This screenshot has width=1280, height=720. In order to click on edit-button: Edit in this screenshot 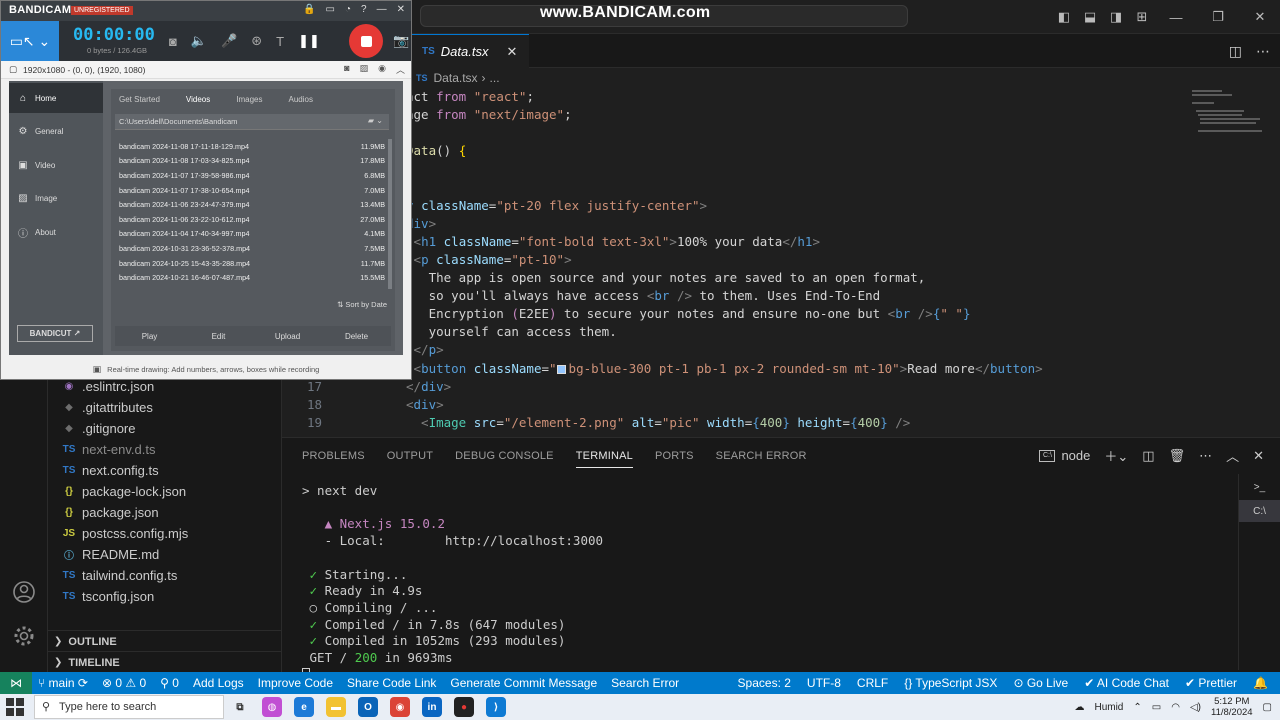, I will do `click(218, 336)`.